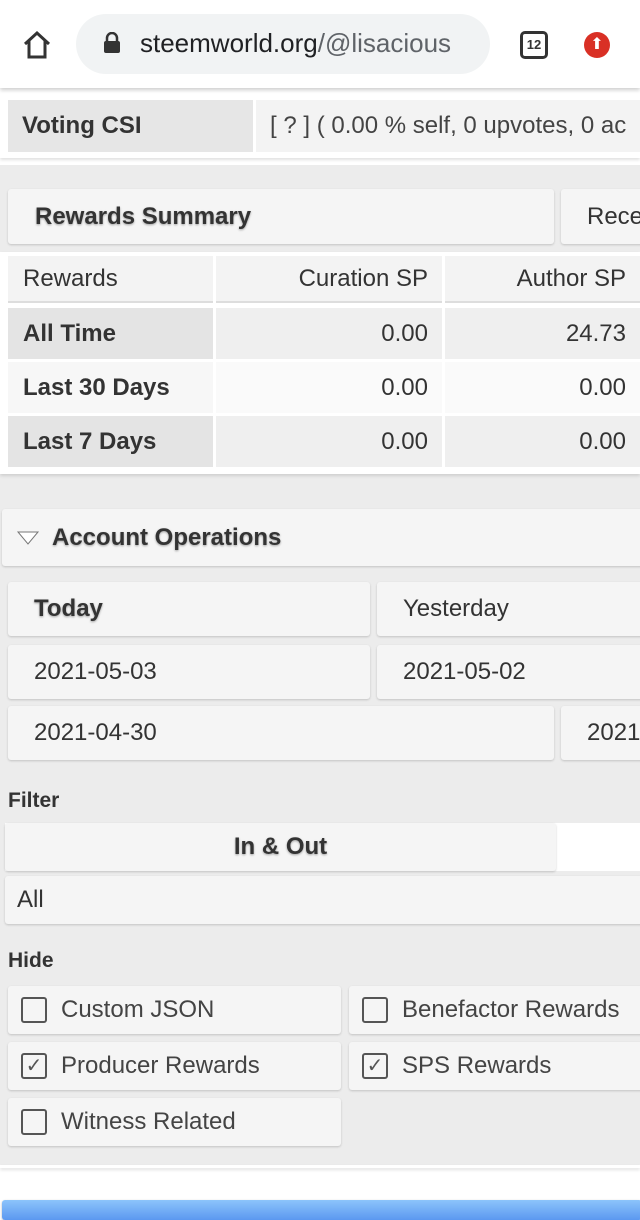 This screenshot has height=1220, width=640. What do you see at coordinates (189, 609) in the screenshot?
I see `day-button-today: Today` at bounding box center [189, 609].